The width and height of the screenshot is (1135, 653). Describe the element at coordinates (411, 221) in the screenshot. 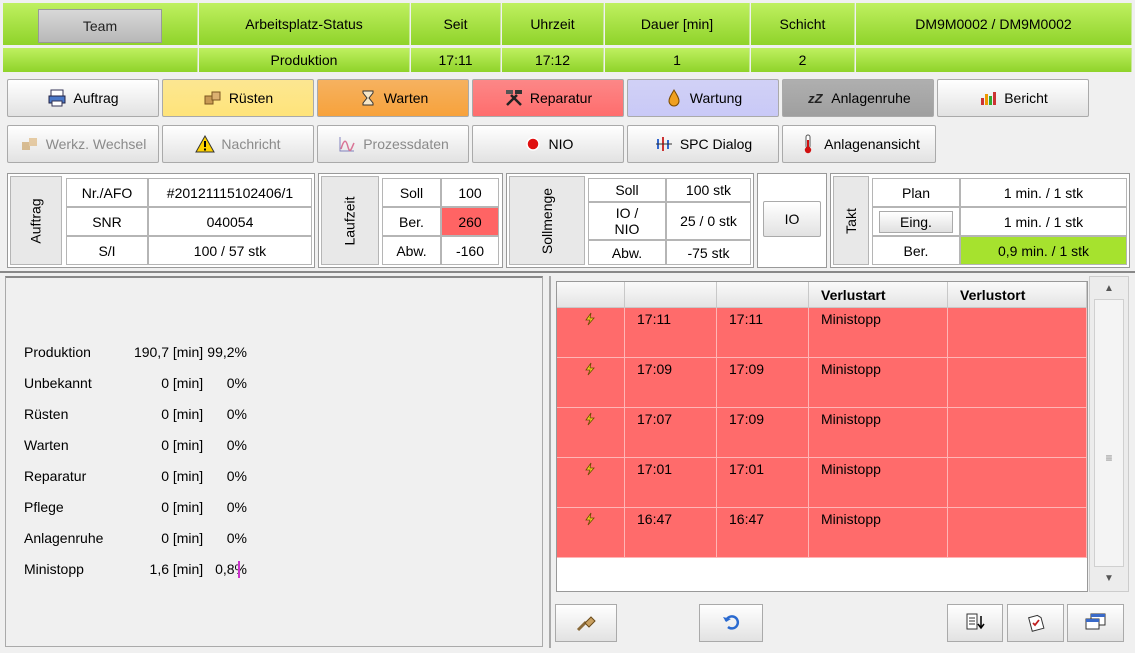

I see `laufzeit-label-ber: Ber.` at that location.